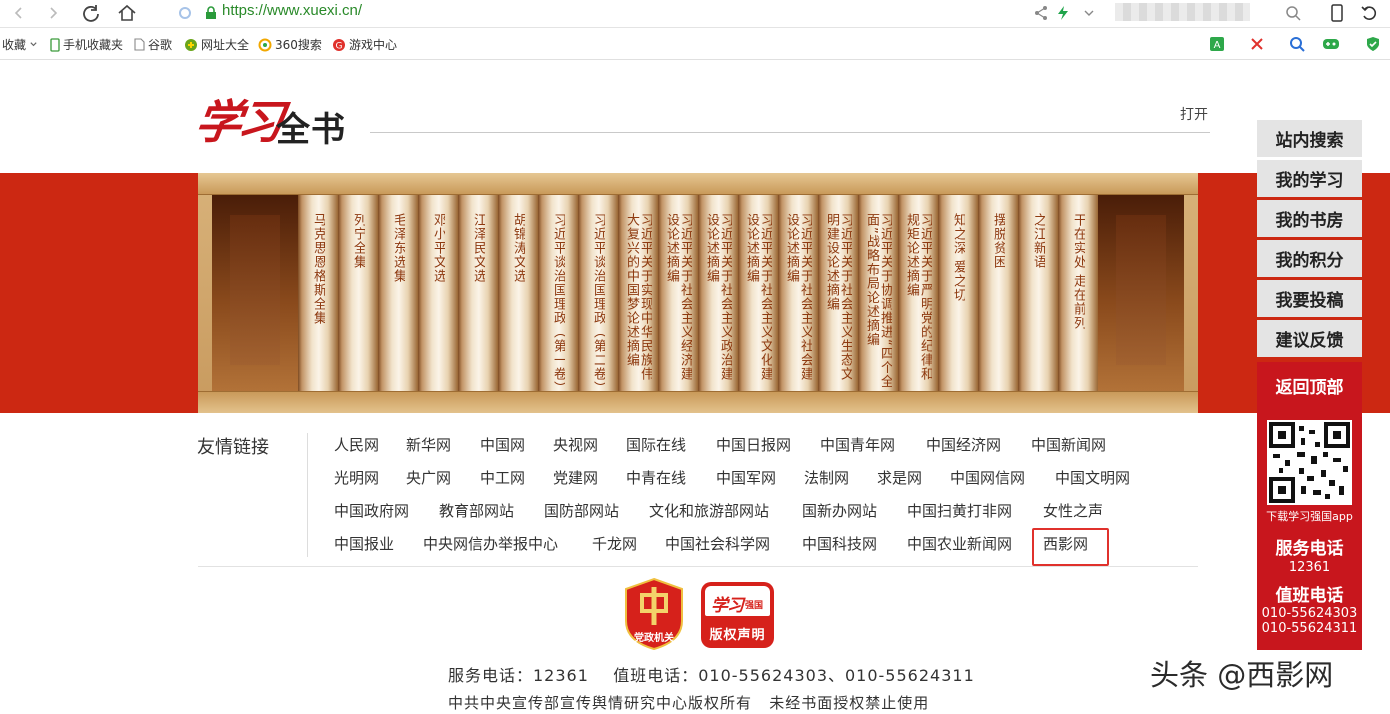 Image resolution: width=1390 pixels, height=714 pixels. What do you see at coordinates (758, 293) in the screenshot?
I see `book-spine: 习近平关于社会主义文化建设论述摘编` at bounding box center [758, 293].